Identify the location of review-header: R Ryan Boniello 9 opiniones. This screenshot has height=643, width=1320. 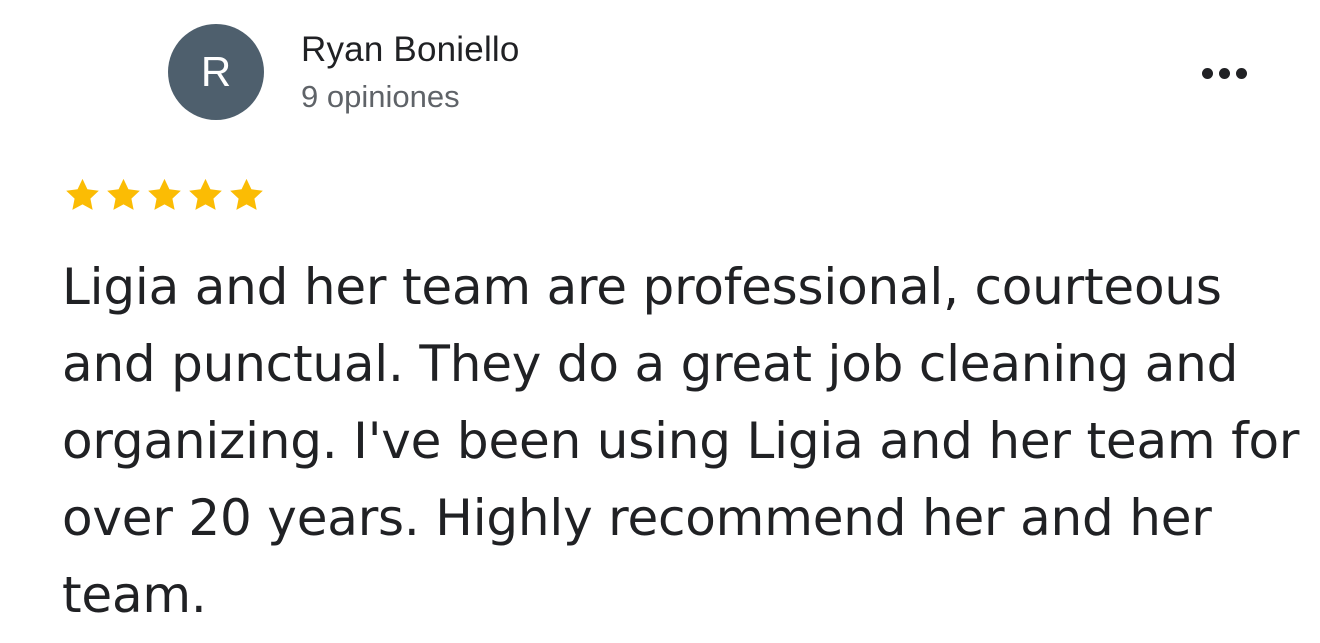
(344, 72).